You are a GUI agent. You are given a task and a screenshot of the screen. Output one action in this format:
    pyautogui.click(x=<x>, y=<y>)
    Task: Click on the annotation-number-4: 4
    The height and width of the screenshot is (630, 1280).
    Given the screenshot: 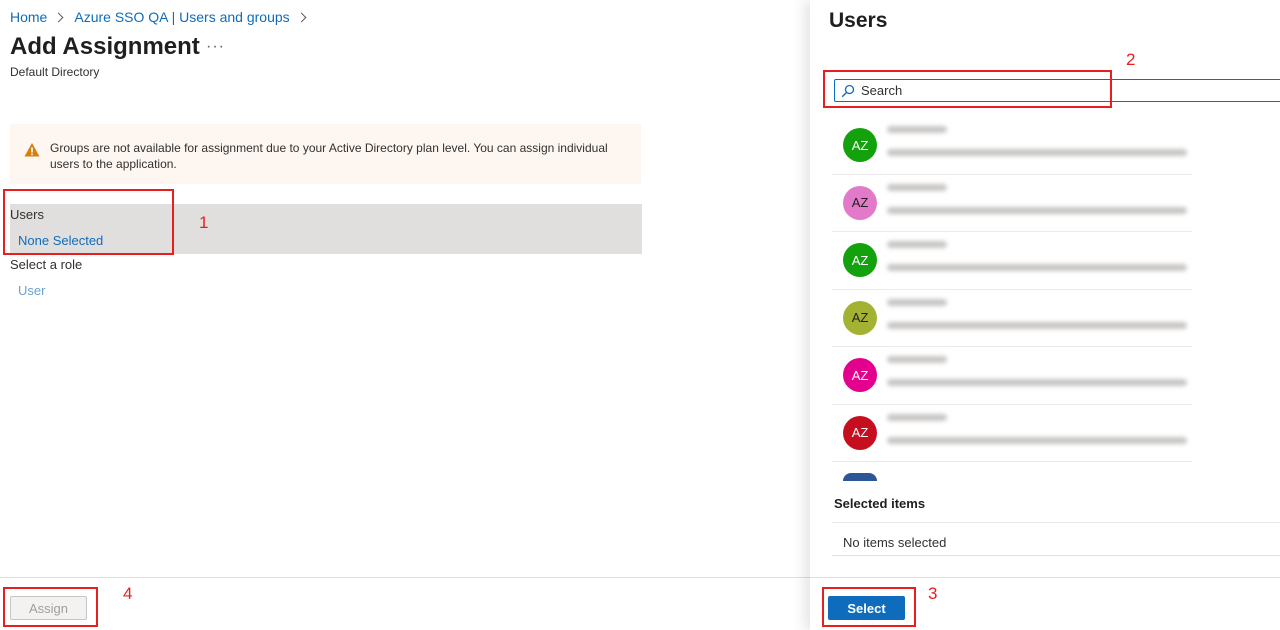 What is the action you would take?
    pyautogui.click(x=128, y=593)
    